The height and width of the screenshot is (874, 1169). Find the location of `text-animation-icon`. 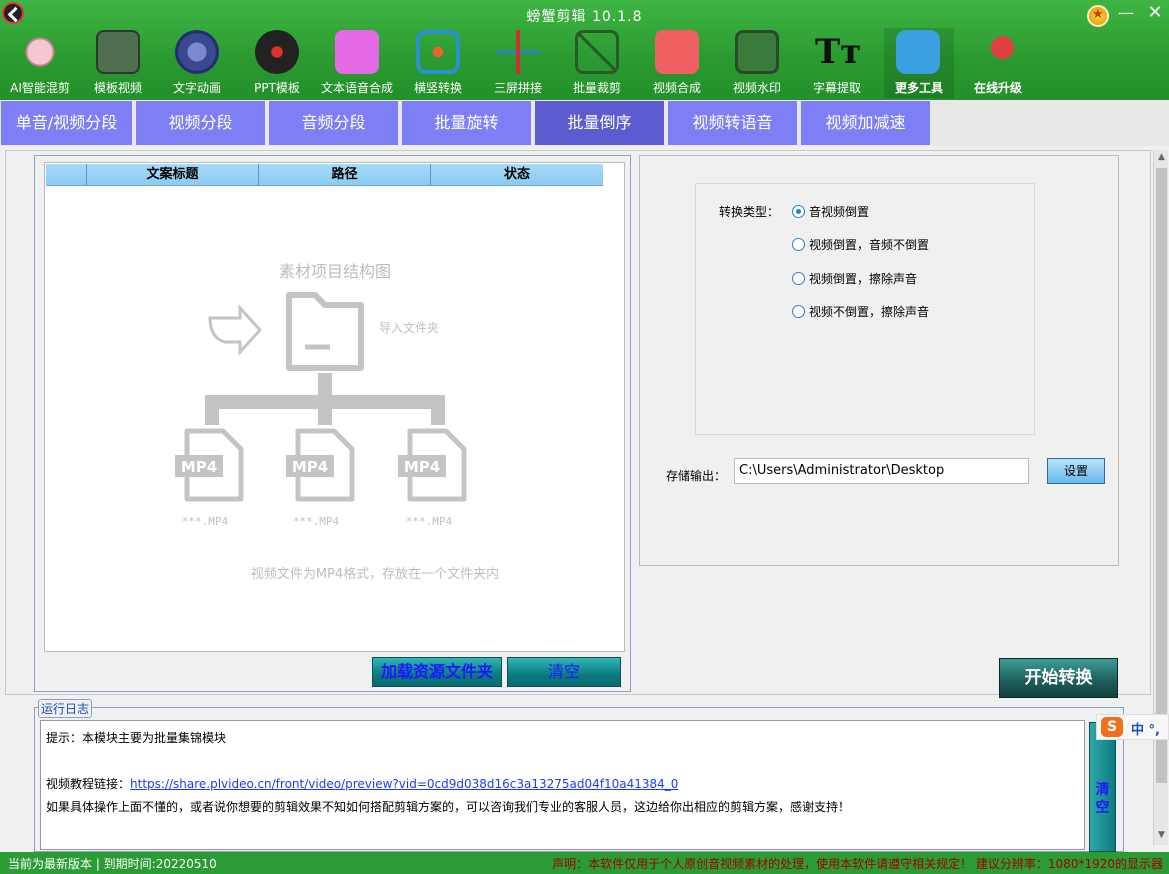

text-animation-icon is located at coordinates (197, 52).